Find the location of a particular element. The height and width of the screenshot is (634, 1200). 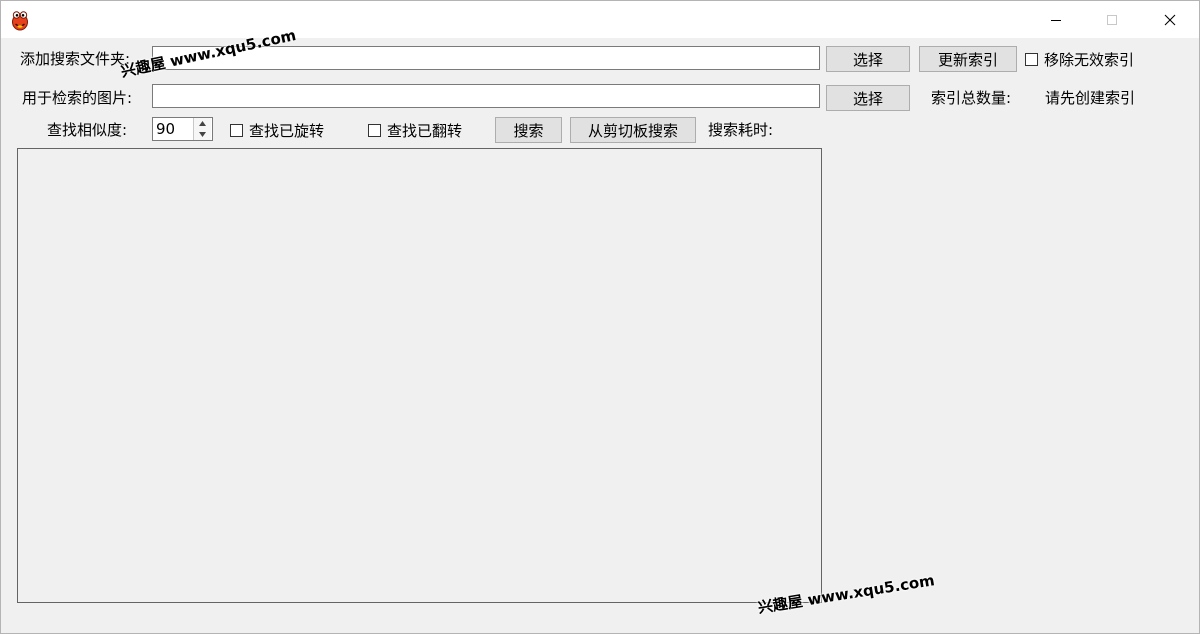

close-button is located at coordinates (1170, 19).